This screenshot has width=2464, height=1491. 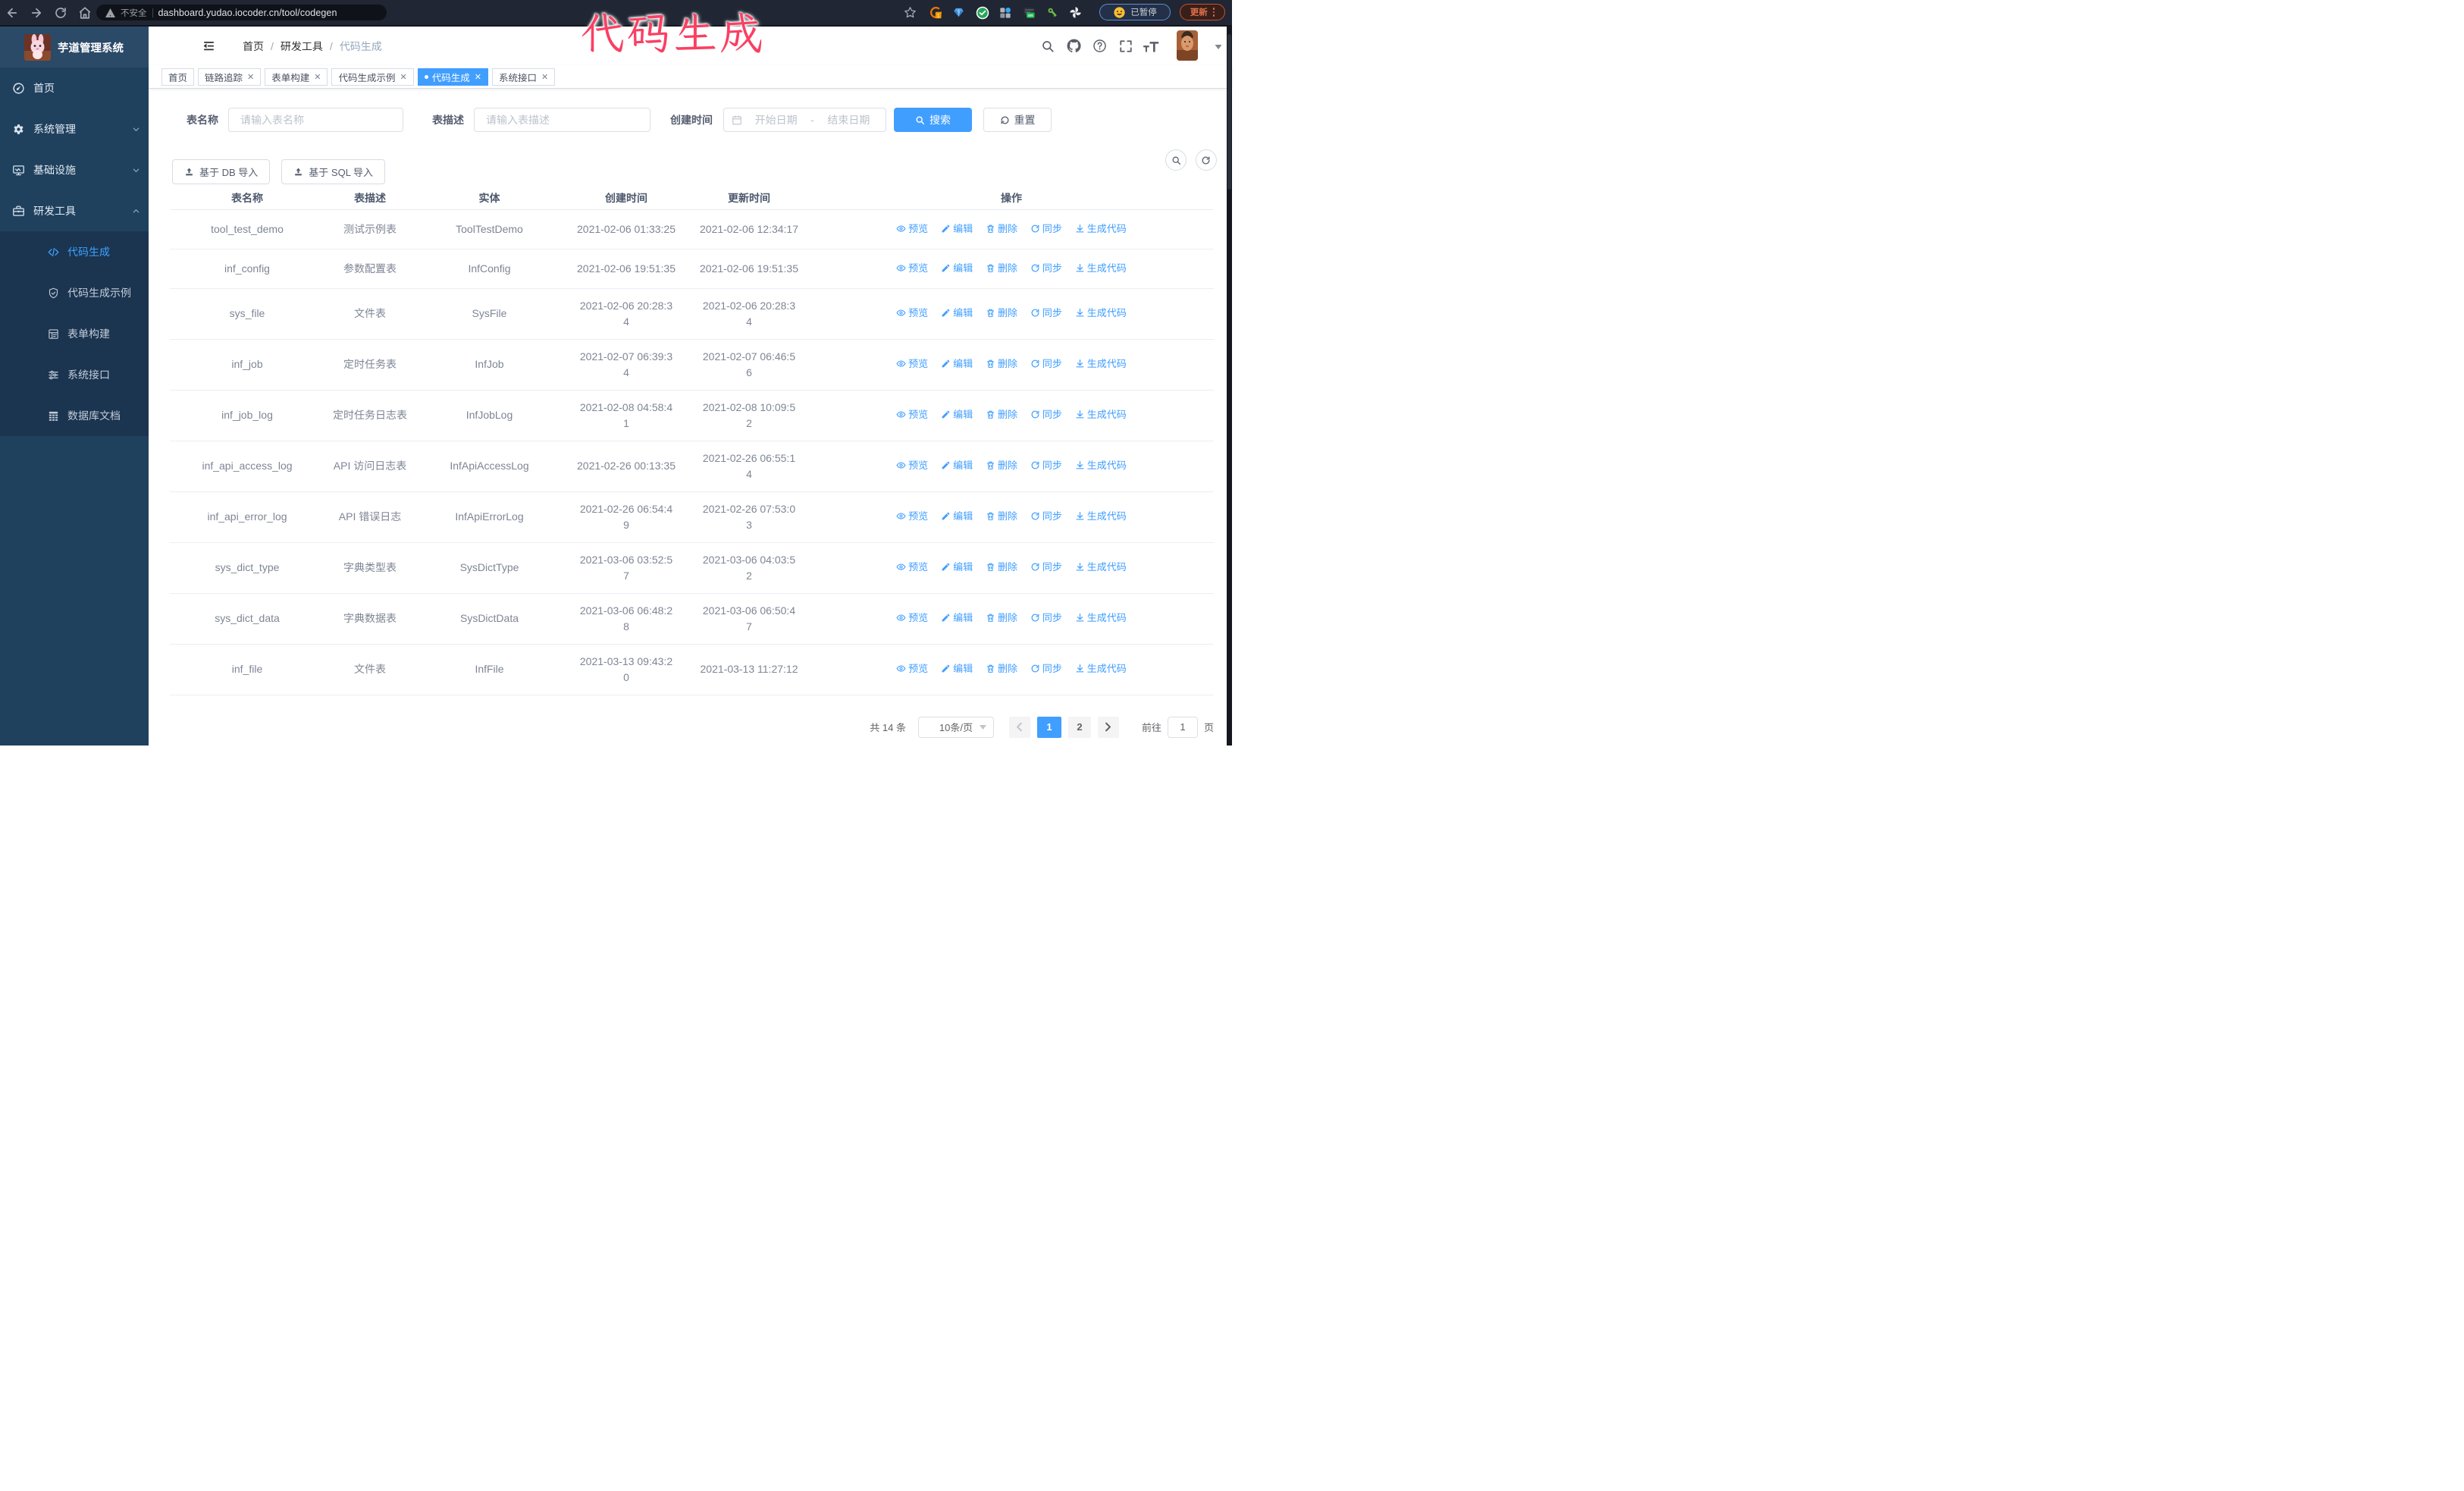 I want to click on extension-check-icon, so click(x=982, y=12).